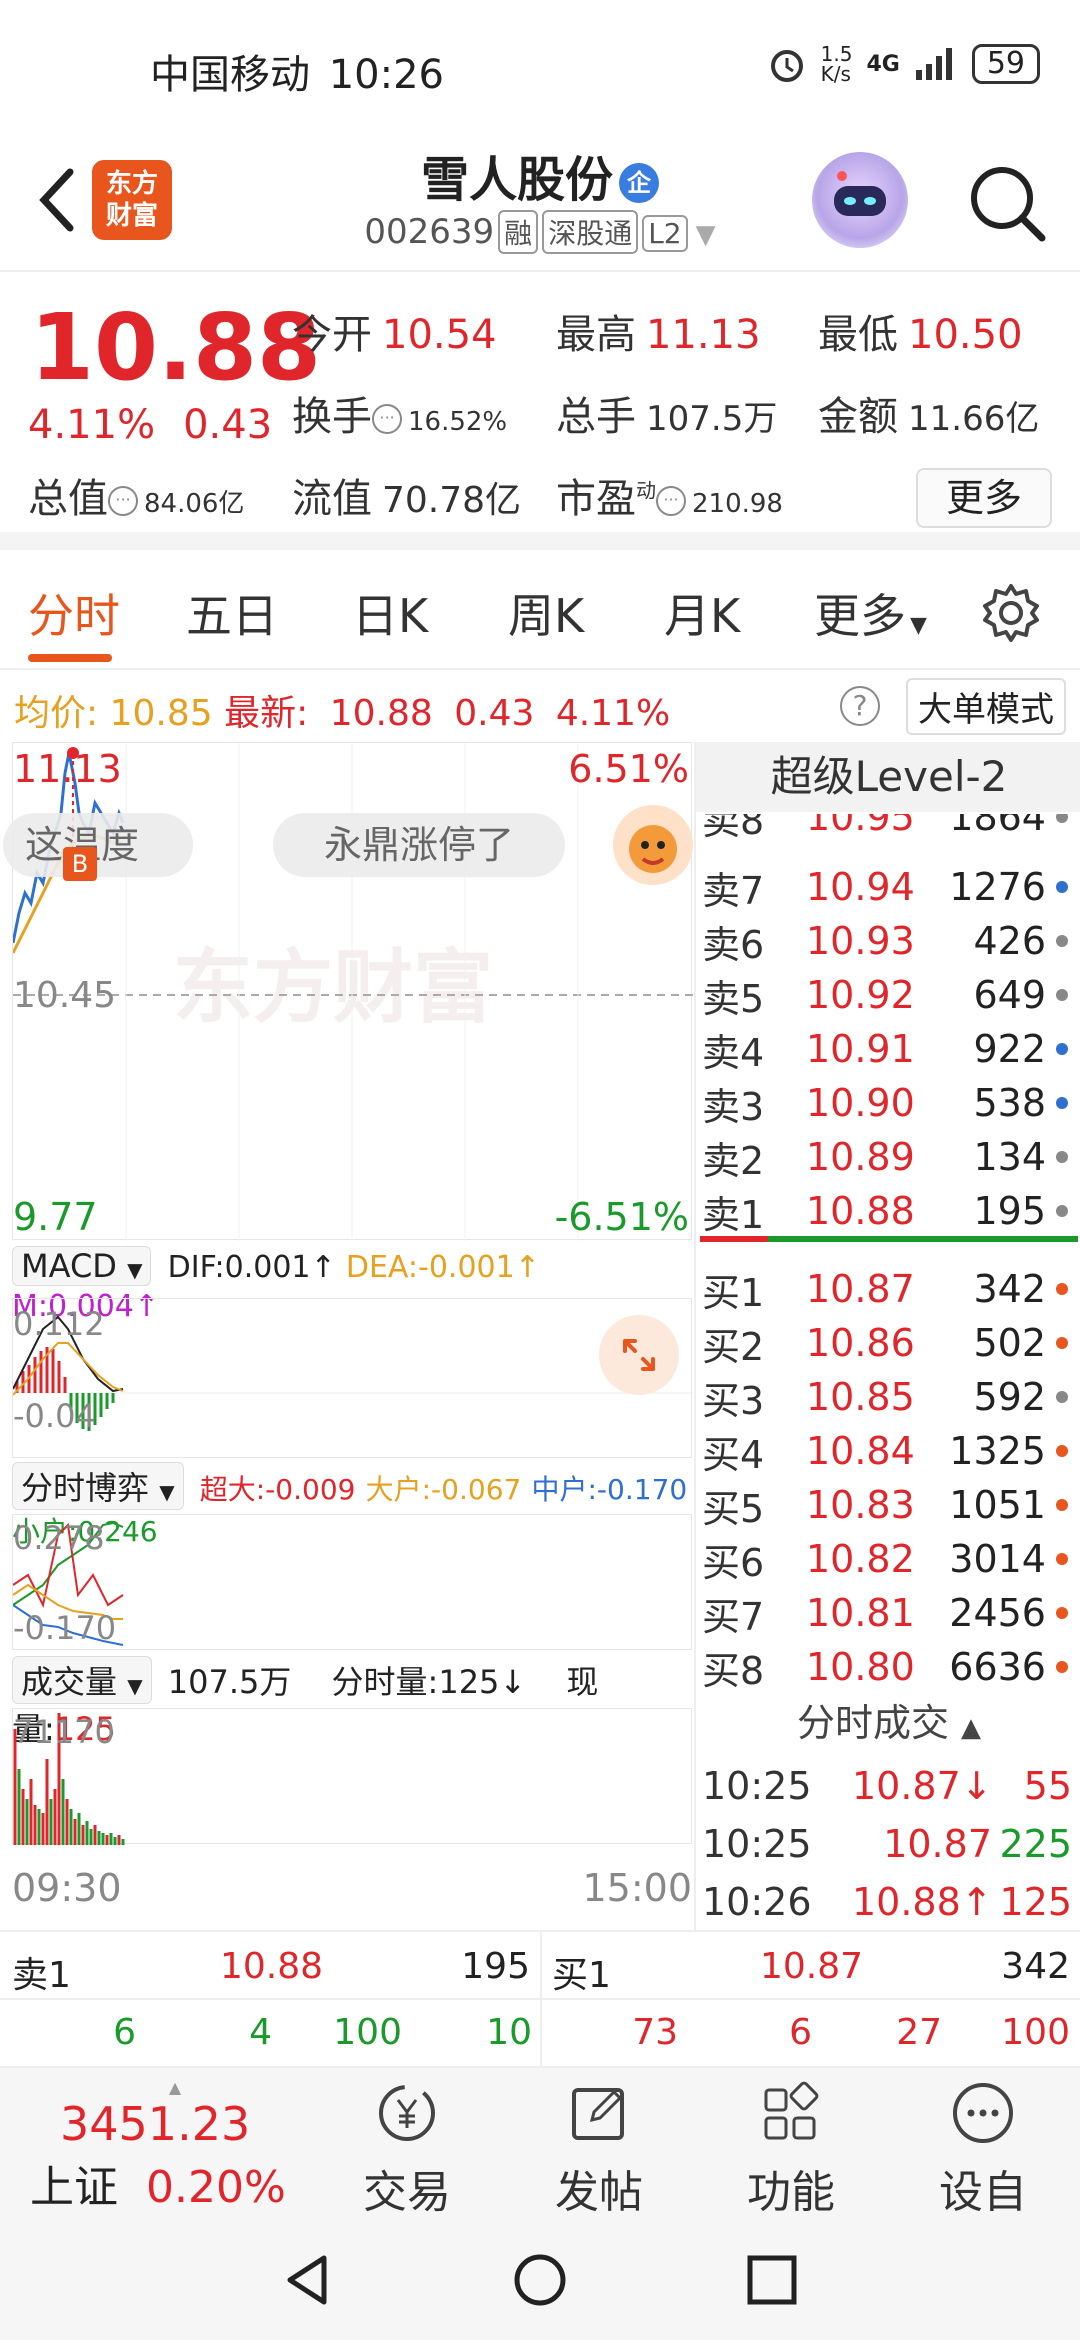 This screenshot has width=1080, height=2340. I want to click on mascot-icon, so click(653, 845).